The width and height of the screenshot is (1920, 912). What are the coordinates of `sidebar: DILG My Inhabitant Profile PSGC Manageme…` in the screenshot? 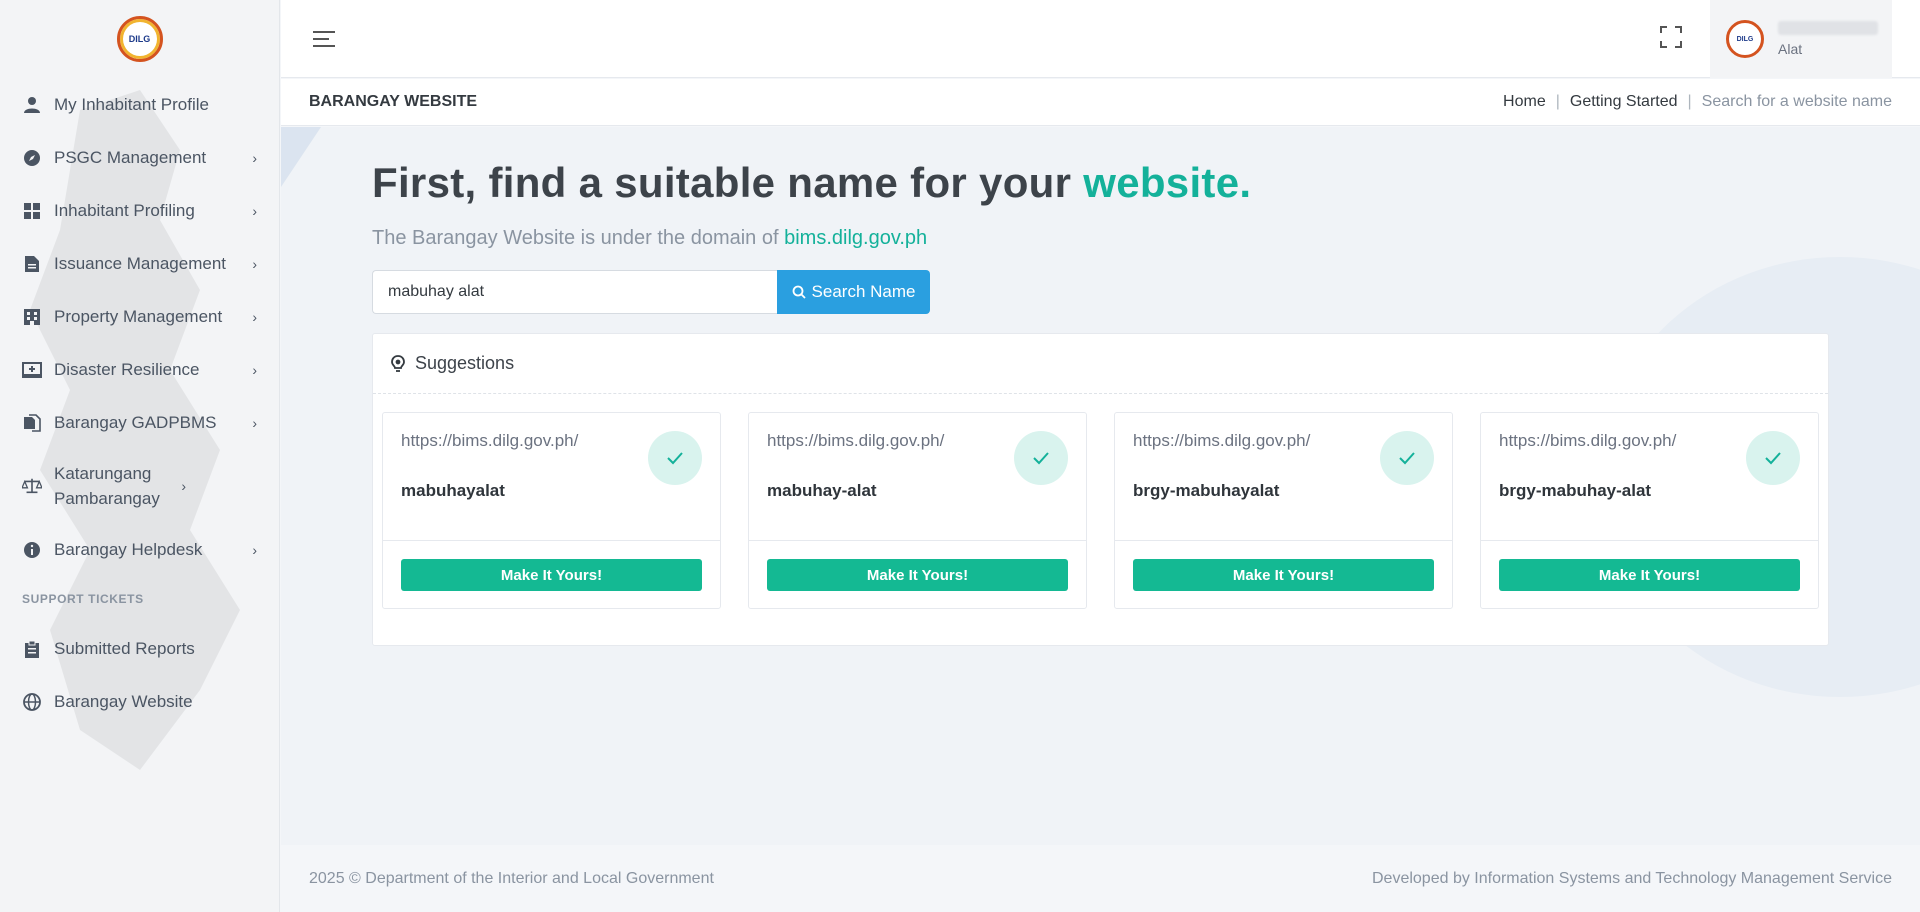 It's located at (140, 456).